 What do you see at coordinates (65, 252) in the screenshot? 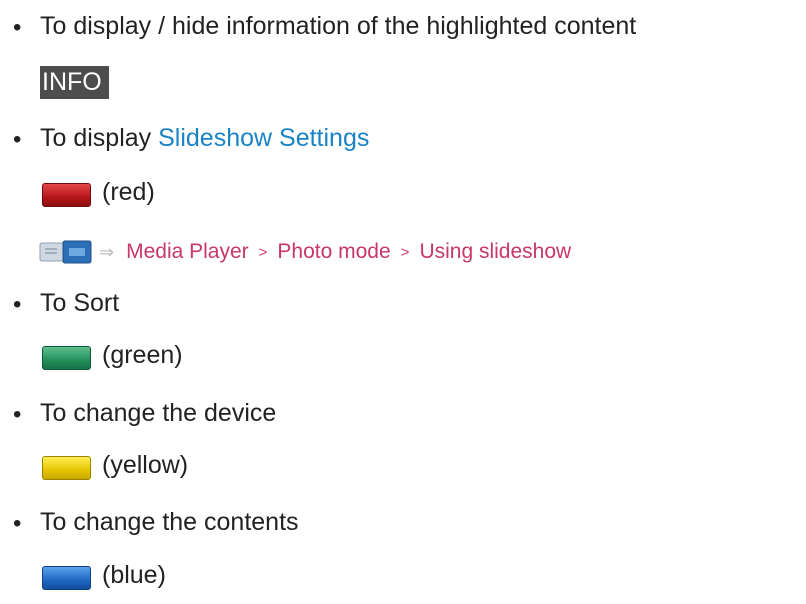
I see `emanual-reference-icon` at bounding box center [65, 252].